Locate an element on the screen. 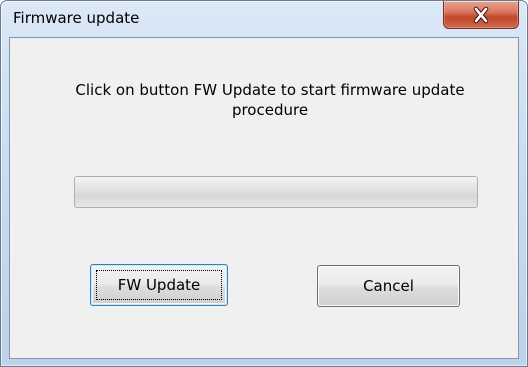 The image size is (528, 367). focus-ring is located at coordinates (159, 285).